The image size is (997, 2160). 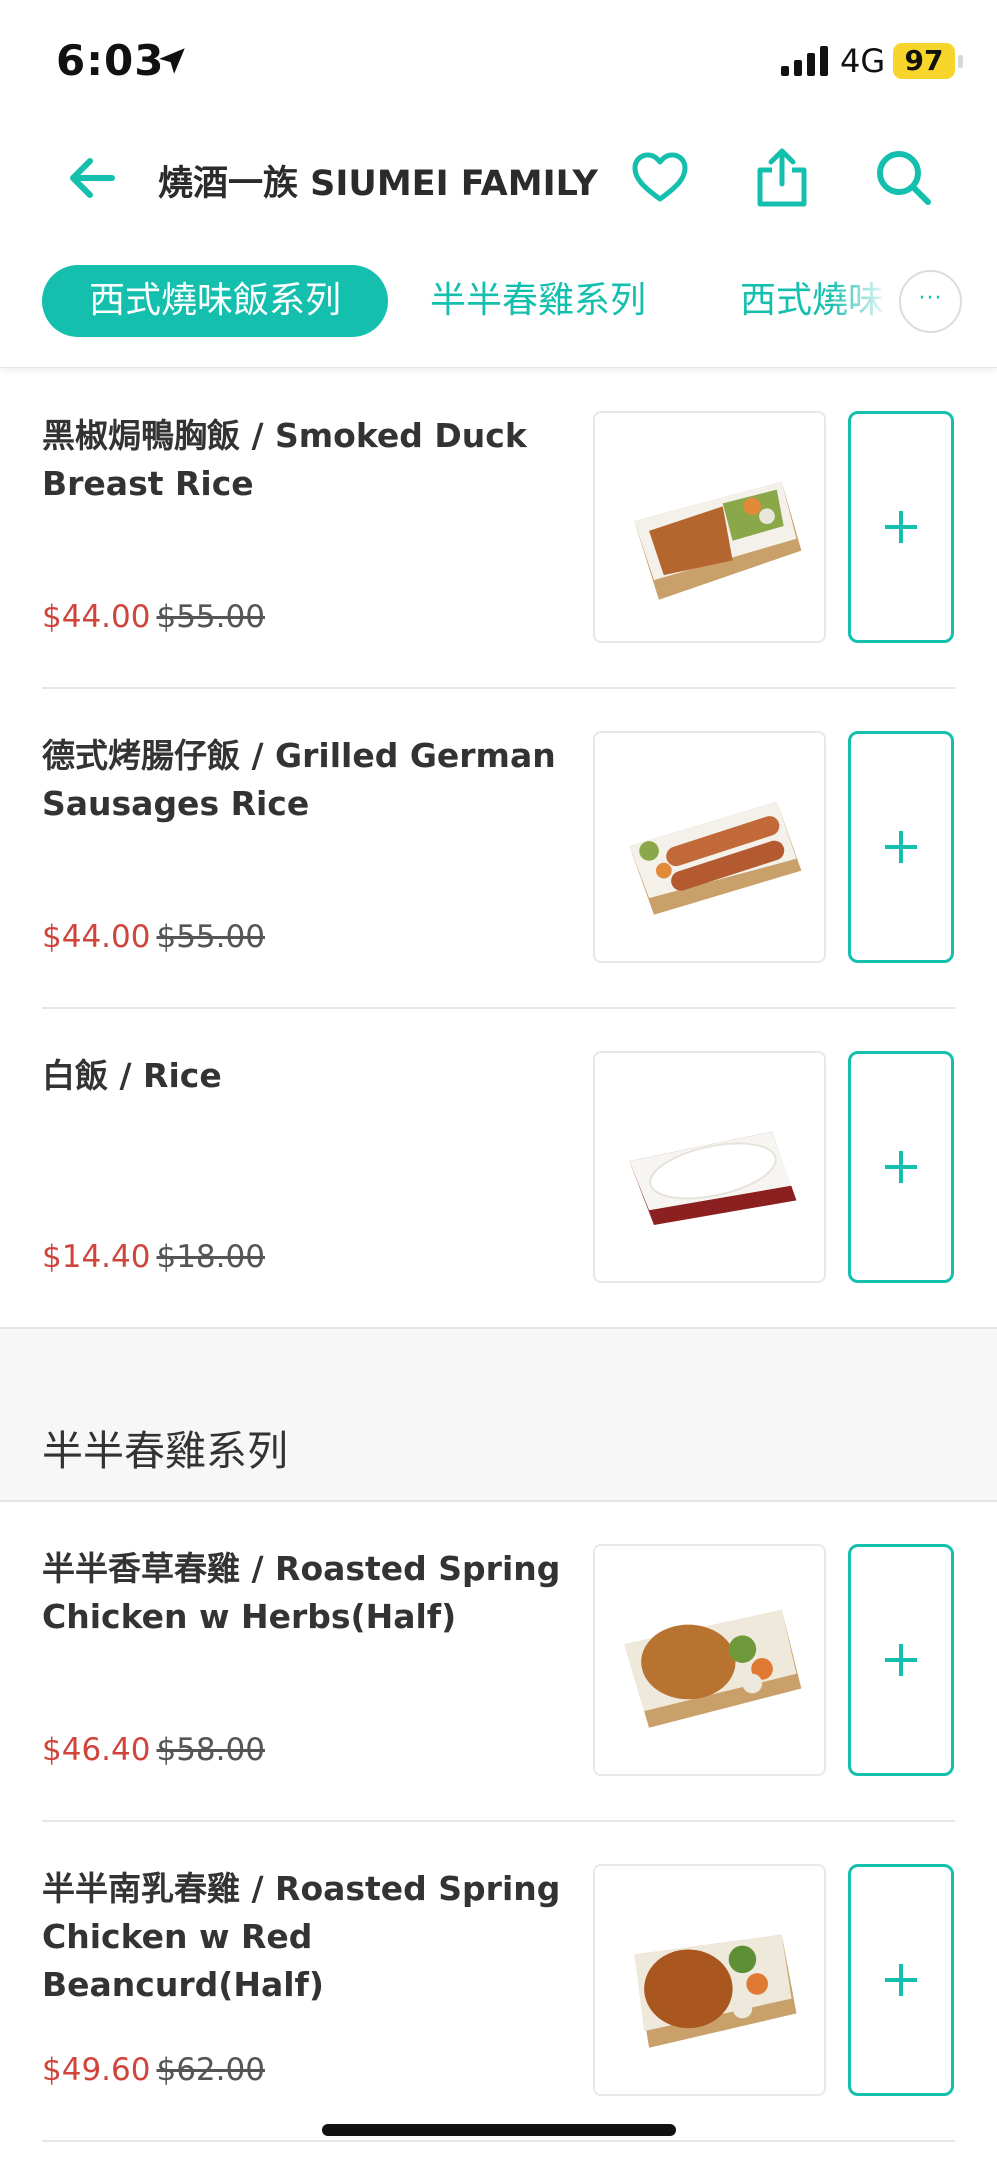 I want to click on price-row: $46.40 $58.00, so click(x=153, y=1750).